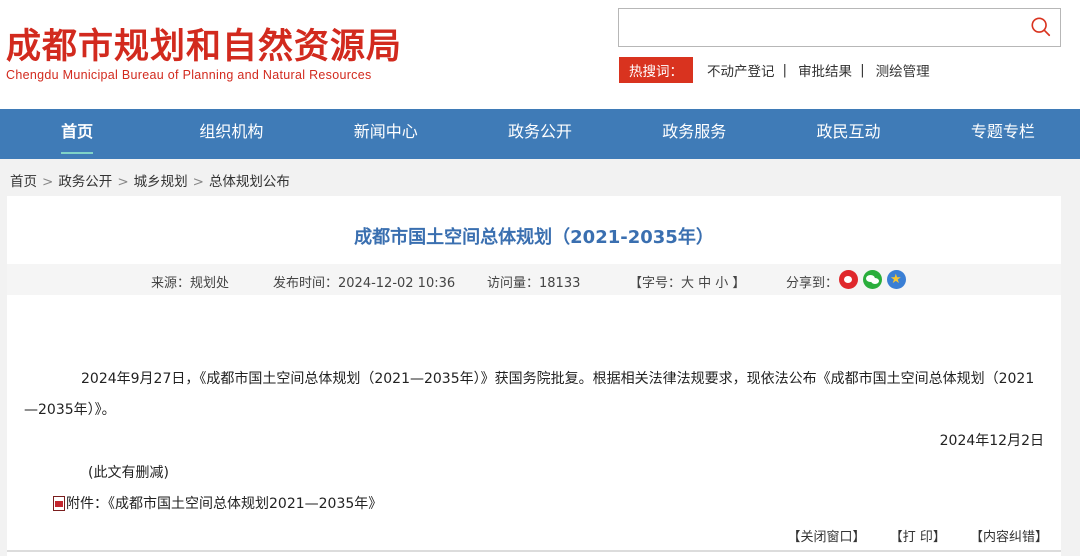 This screenshot has width=1080, height=556. Describe the element at coordinates (839, 27) in the screenshot. I see `search-input` at that location.